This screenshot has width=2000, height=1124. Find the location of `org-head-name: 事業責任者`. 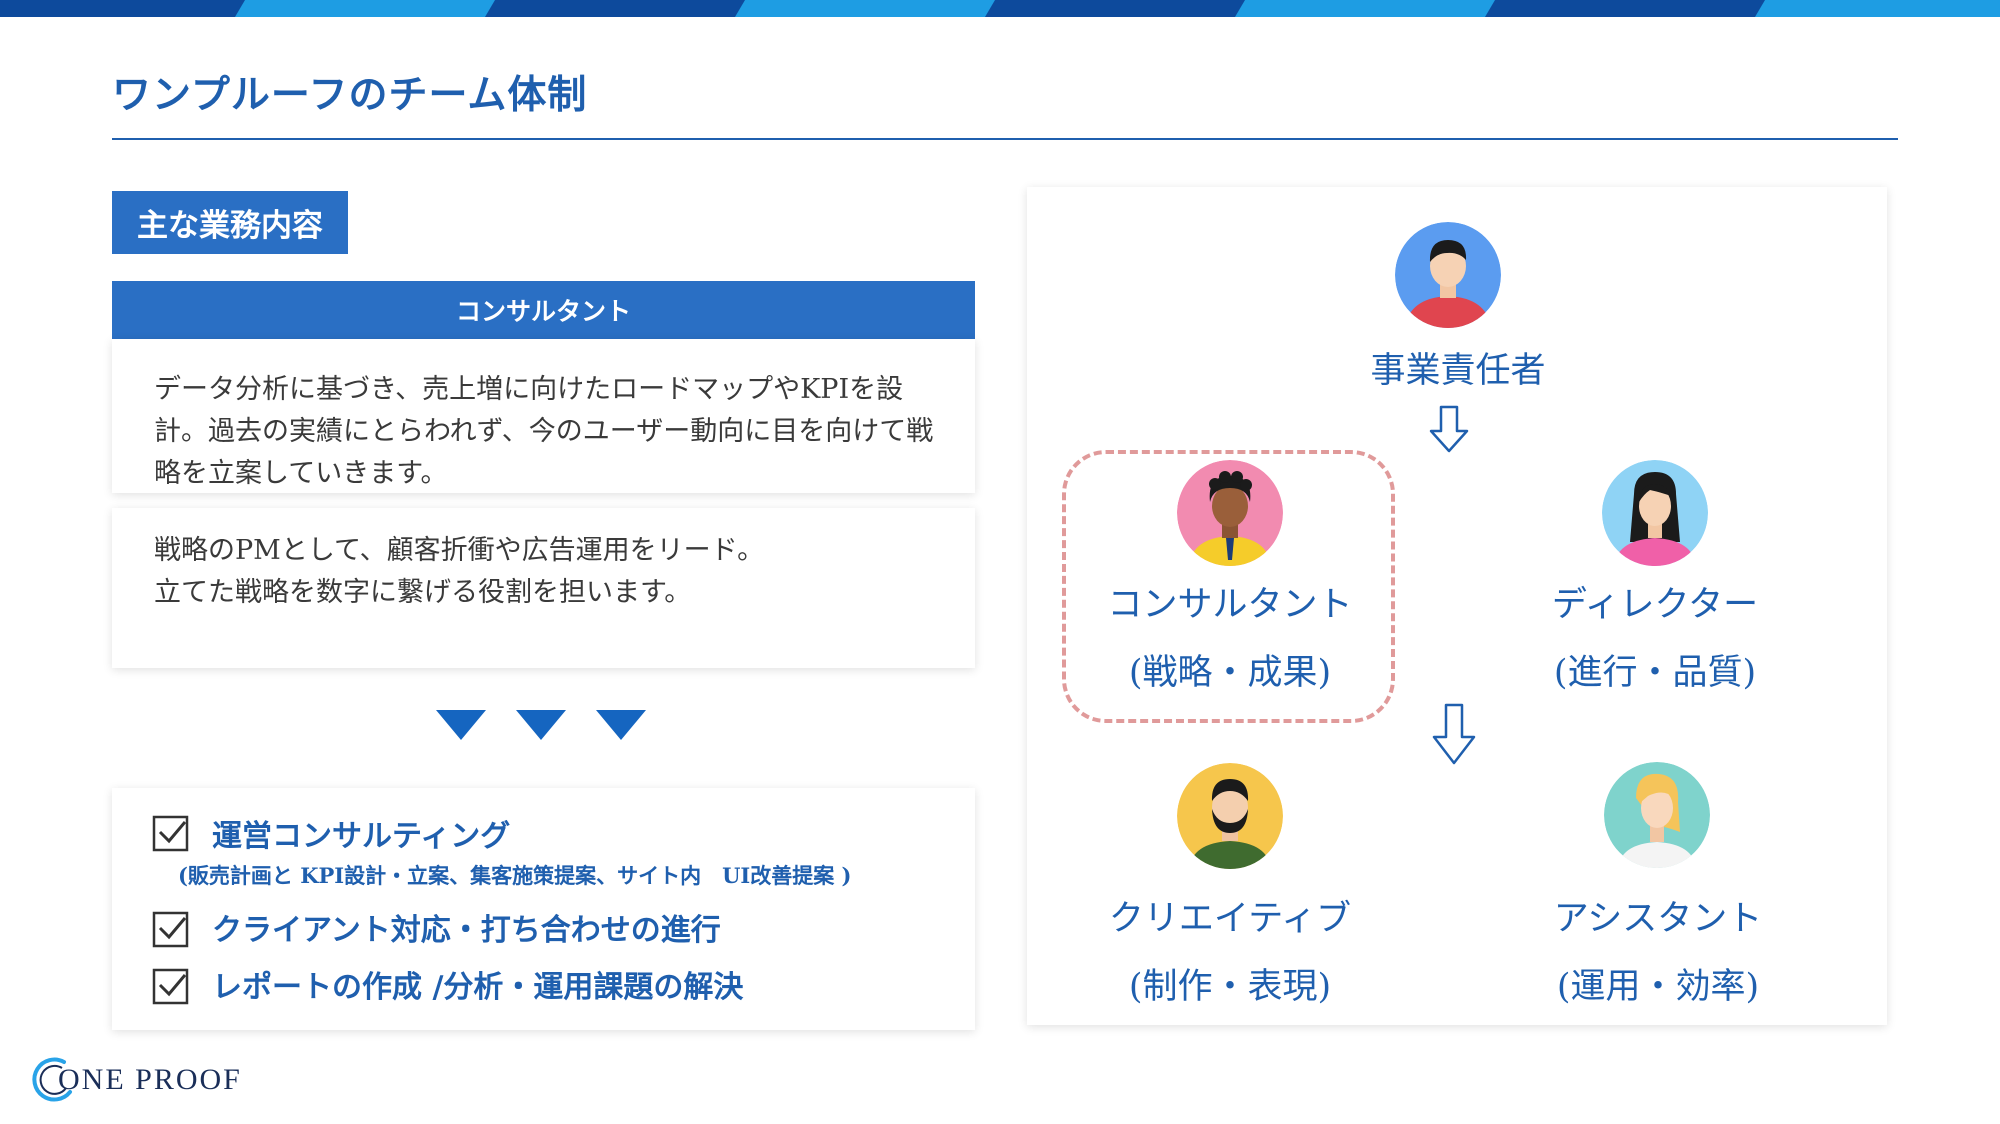

org-head-name: 事業責任者 is located at coordinates (1458, 371).